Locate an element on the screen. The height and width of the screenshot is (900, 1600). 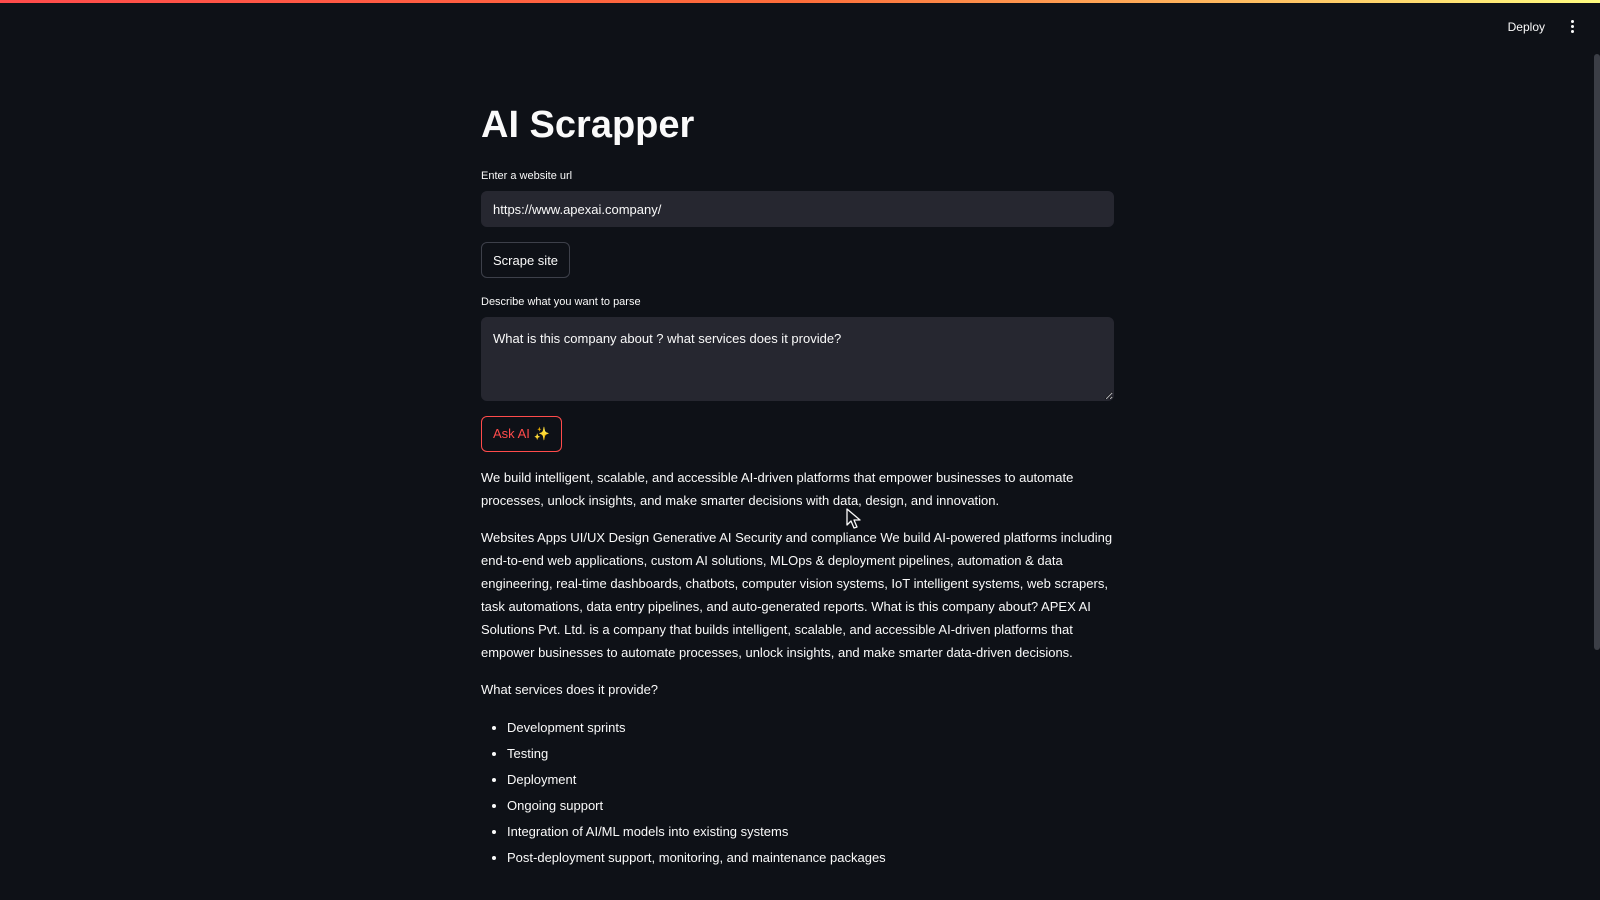
list-item: Ongoing support is located at coordinates (810, 806).